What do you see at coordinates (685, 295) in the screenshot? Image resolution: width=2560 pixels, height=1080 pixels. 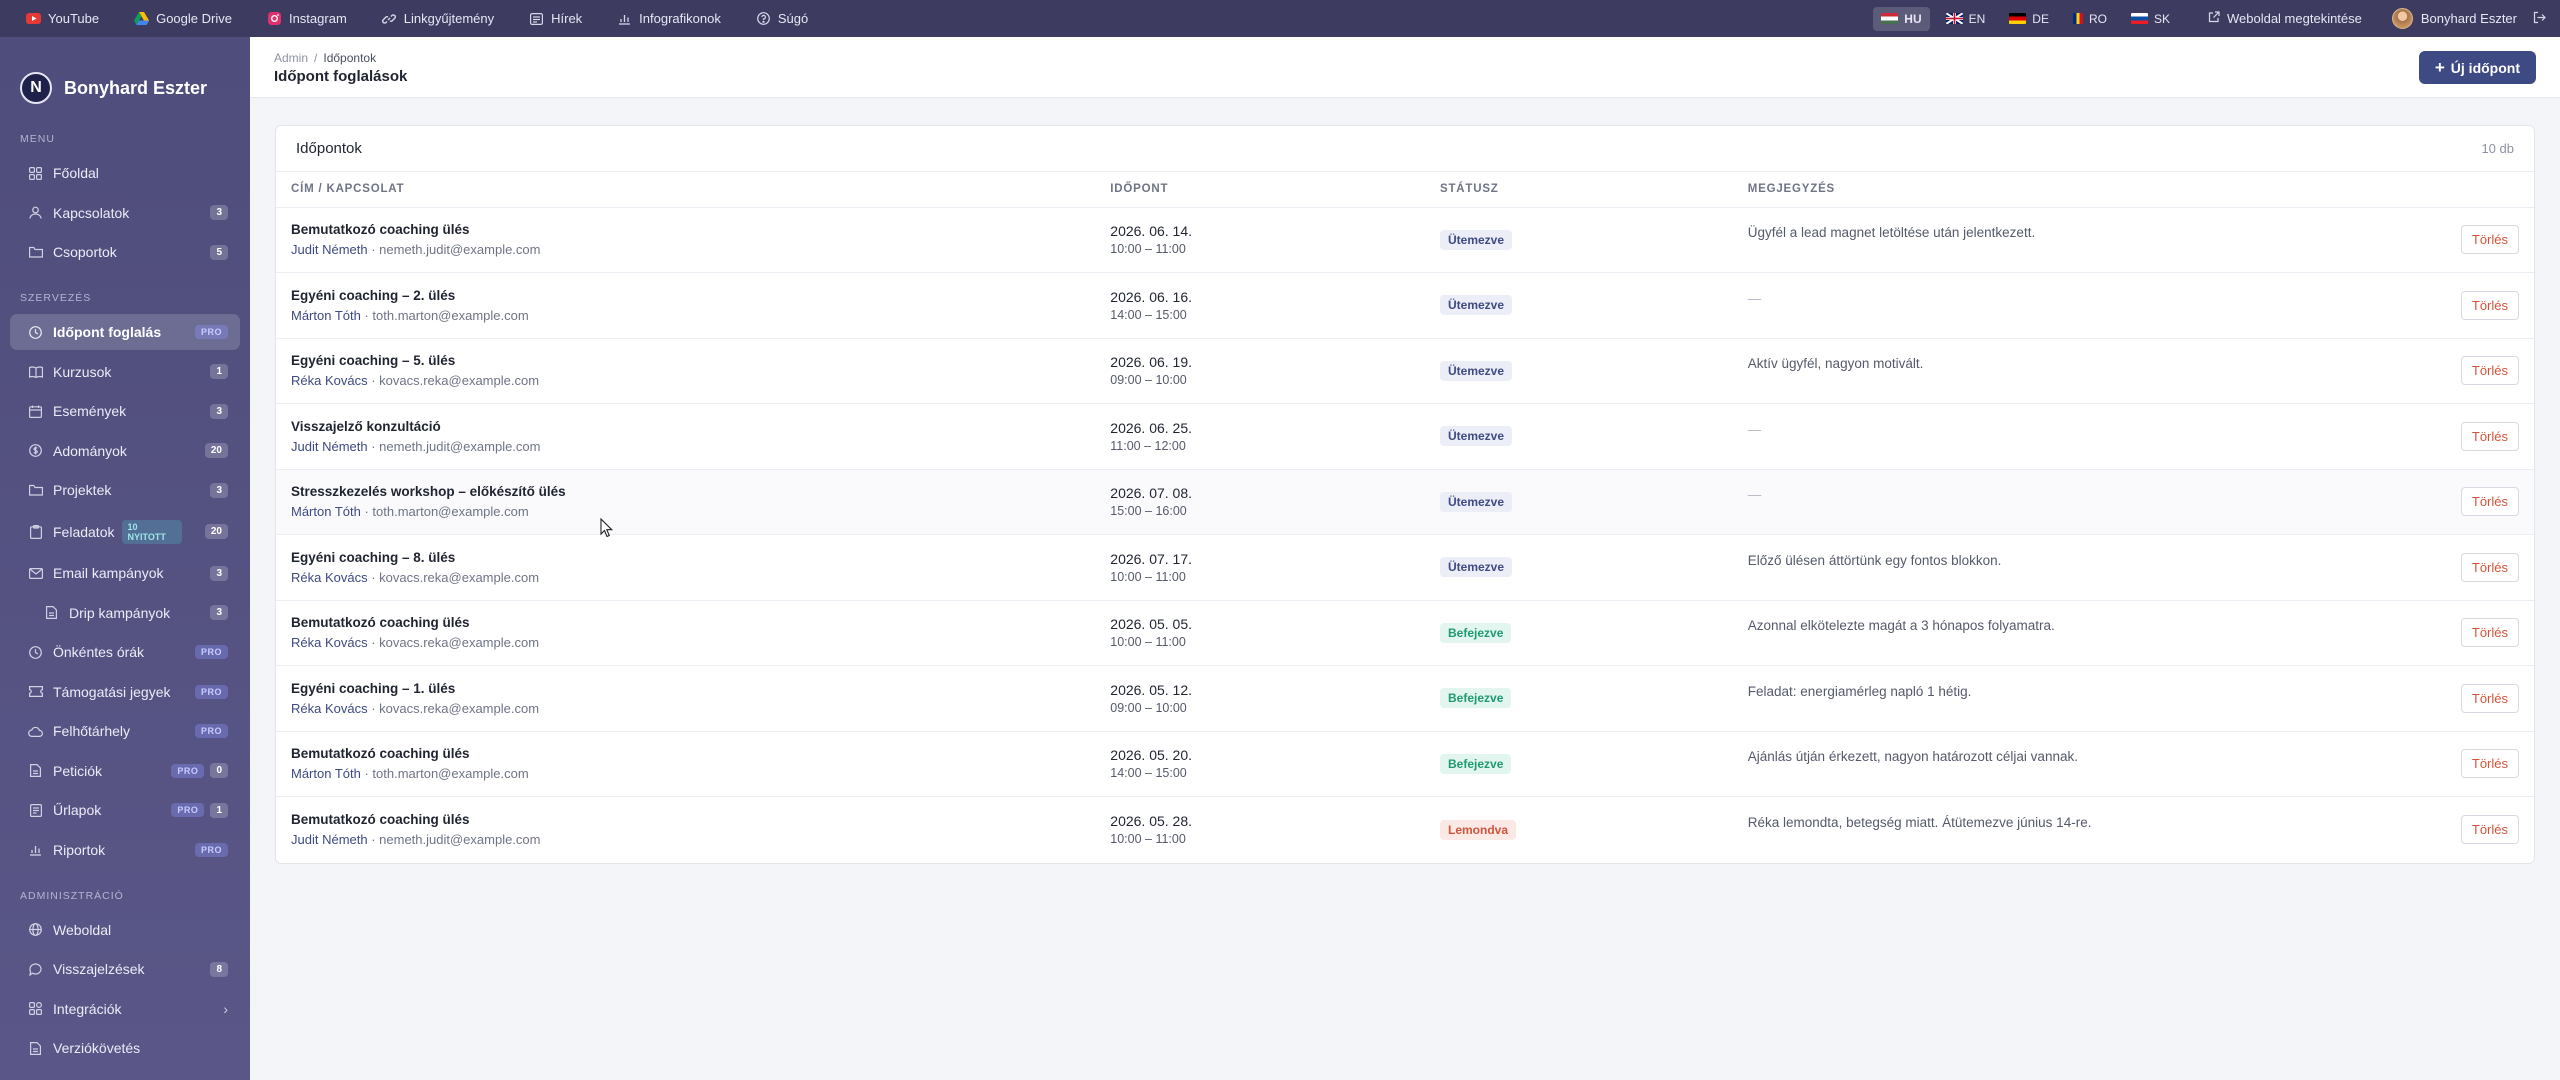 I see `appointment-title: Egyéni coaching – 2. ülés` at bounding box center [685, 295].